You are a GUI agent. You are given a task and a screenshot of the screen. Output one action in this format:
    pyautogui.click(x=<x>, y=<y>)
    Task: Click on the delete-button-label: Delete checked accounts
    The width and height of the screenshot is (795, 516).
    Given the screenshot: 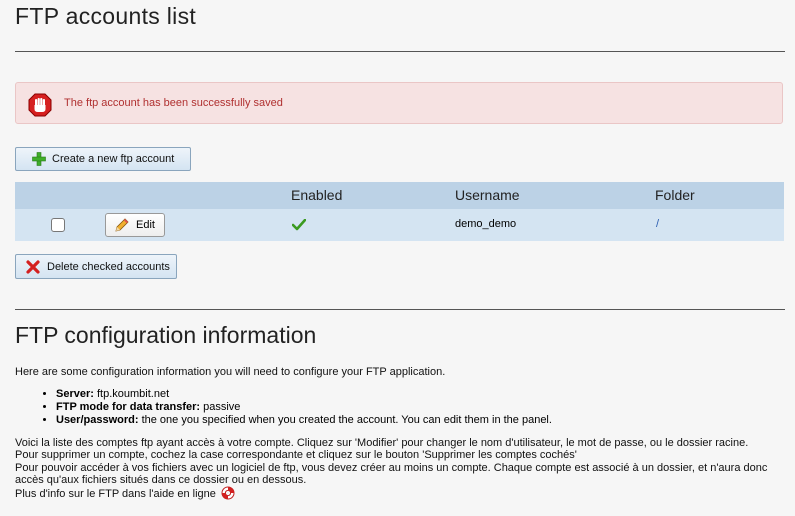 What is the action you would take?
    pyautogui.click(x=108, y=267)
    